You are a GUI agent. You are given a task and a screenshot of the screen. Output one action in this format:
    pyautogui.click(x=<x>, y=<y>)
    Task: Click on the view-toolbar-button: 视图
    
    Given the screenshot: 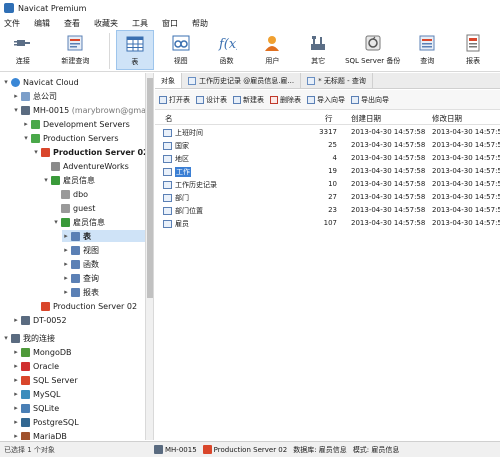 What is the action you would take?
    pyautogui.click(x=181, y=50)
    